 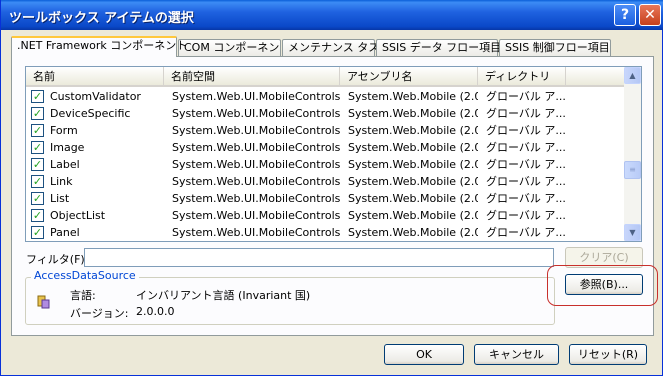 I want to click on filter-label: フィルタ(F):, so click(x=57, y=259).